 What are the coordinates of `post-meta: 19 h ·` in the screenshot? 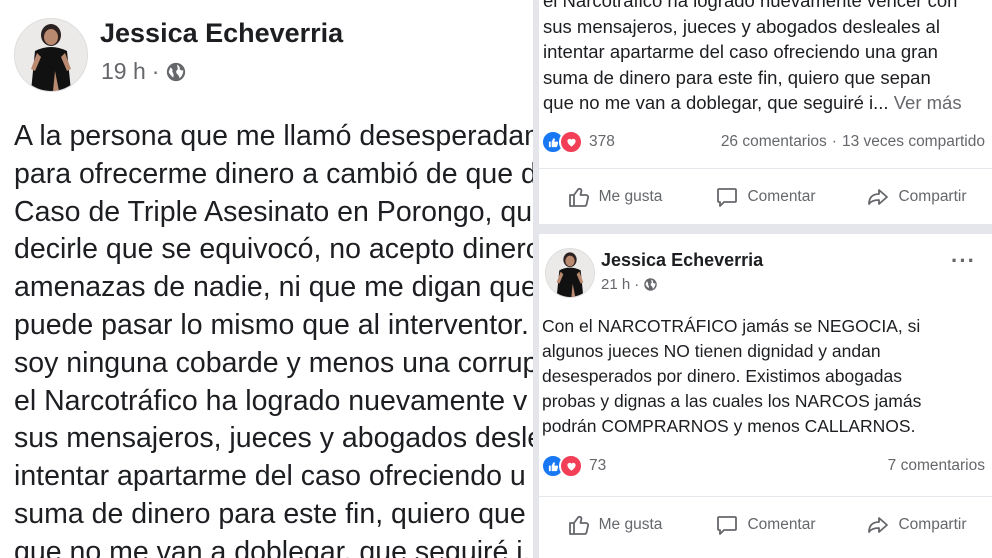 It's located at (144, 71).